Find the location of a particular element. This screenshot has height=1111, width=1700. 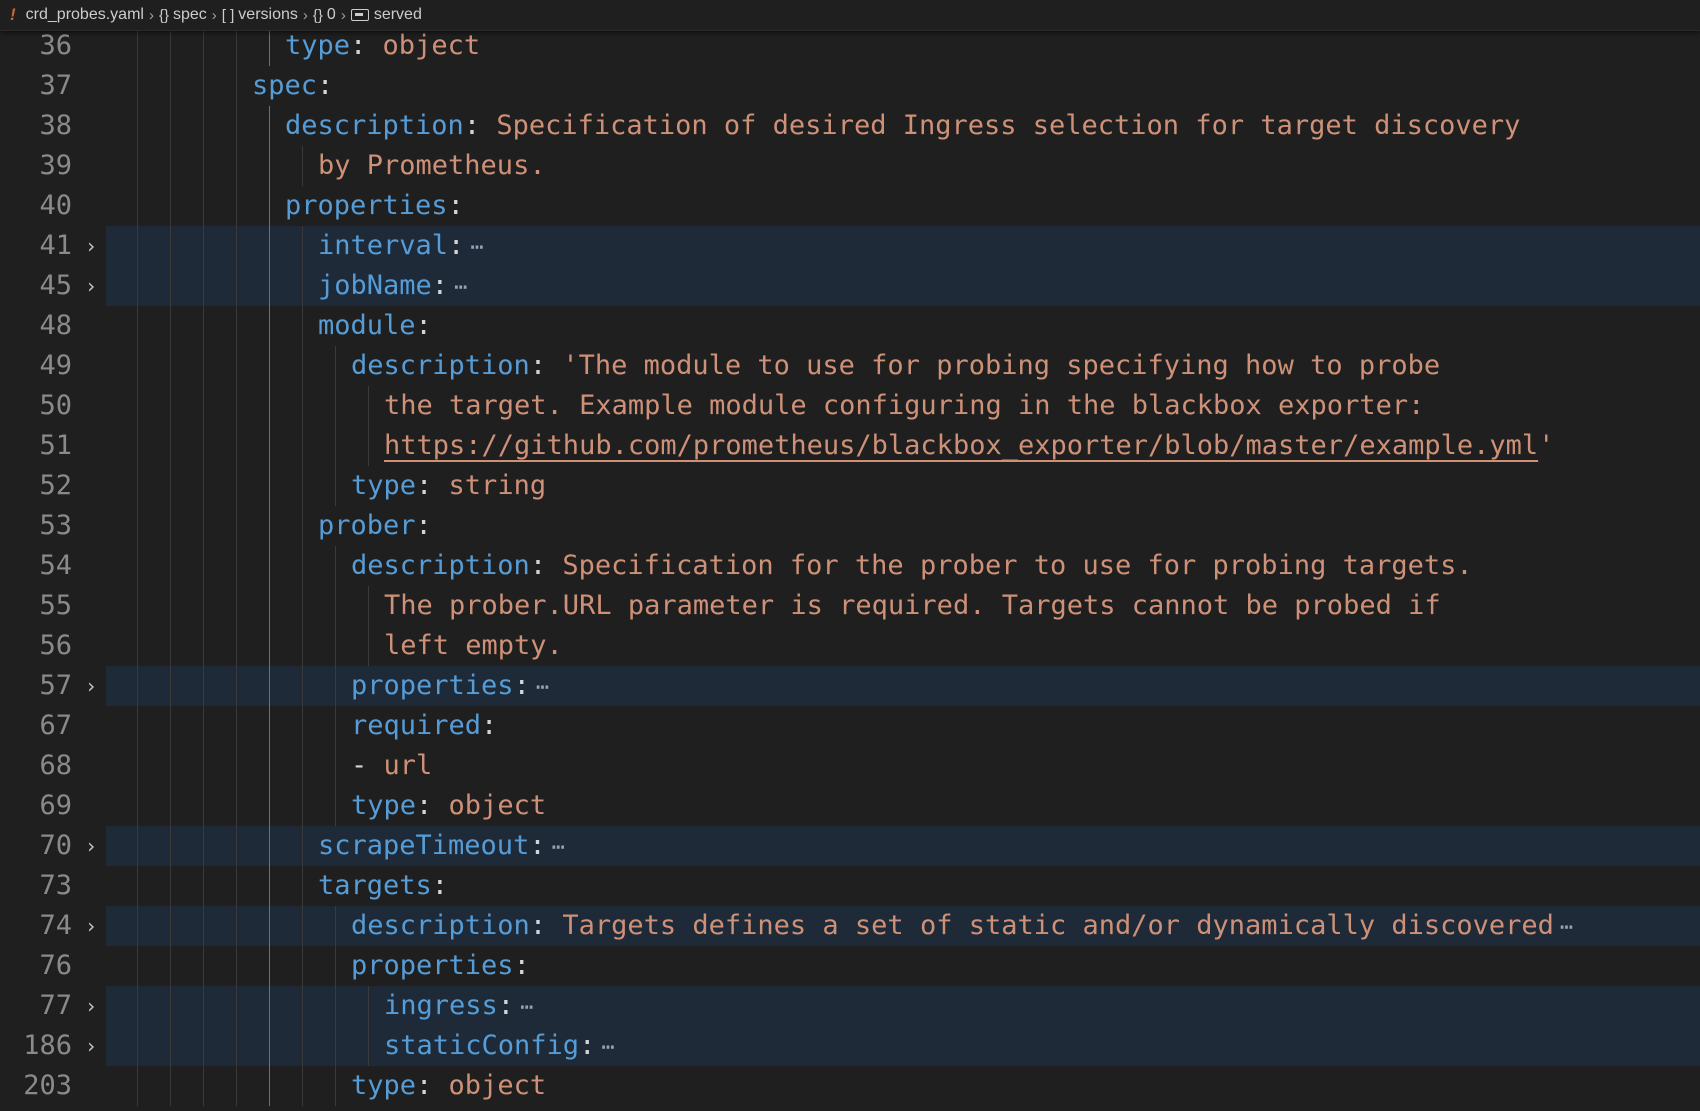

yaml-value: object is located at coordinates (431, 45).